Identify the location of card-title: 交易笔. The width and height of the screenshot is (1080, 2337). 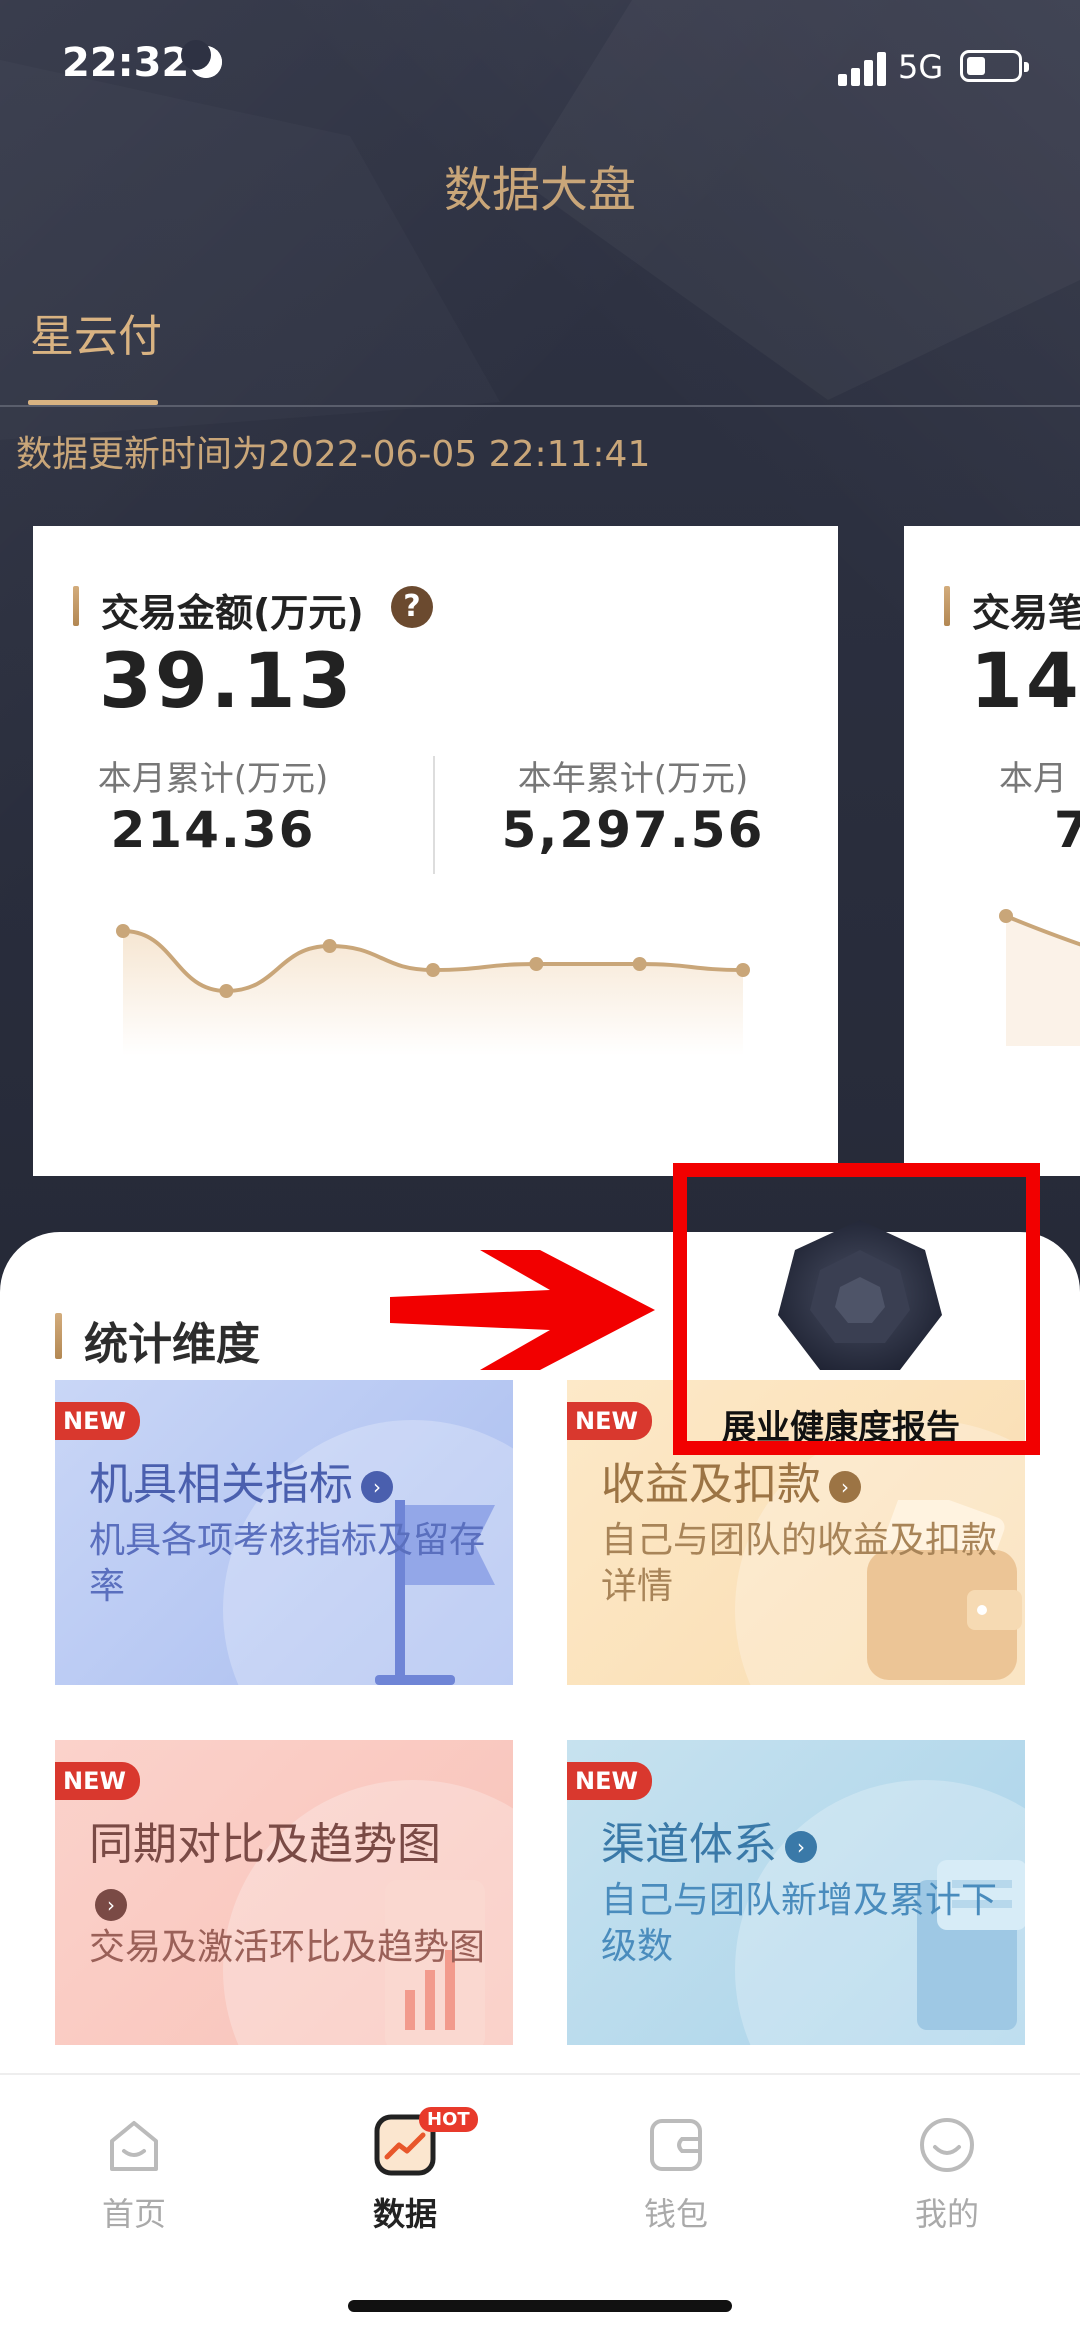
(1026, 613).